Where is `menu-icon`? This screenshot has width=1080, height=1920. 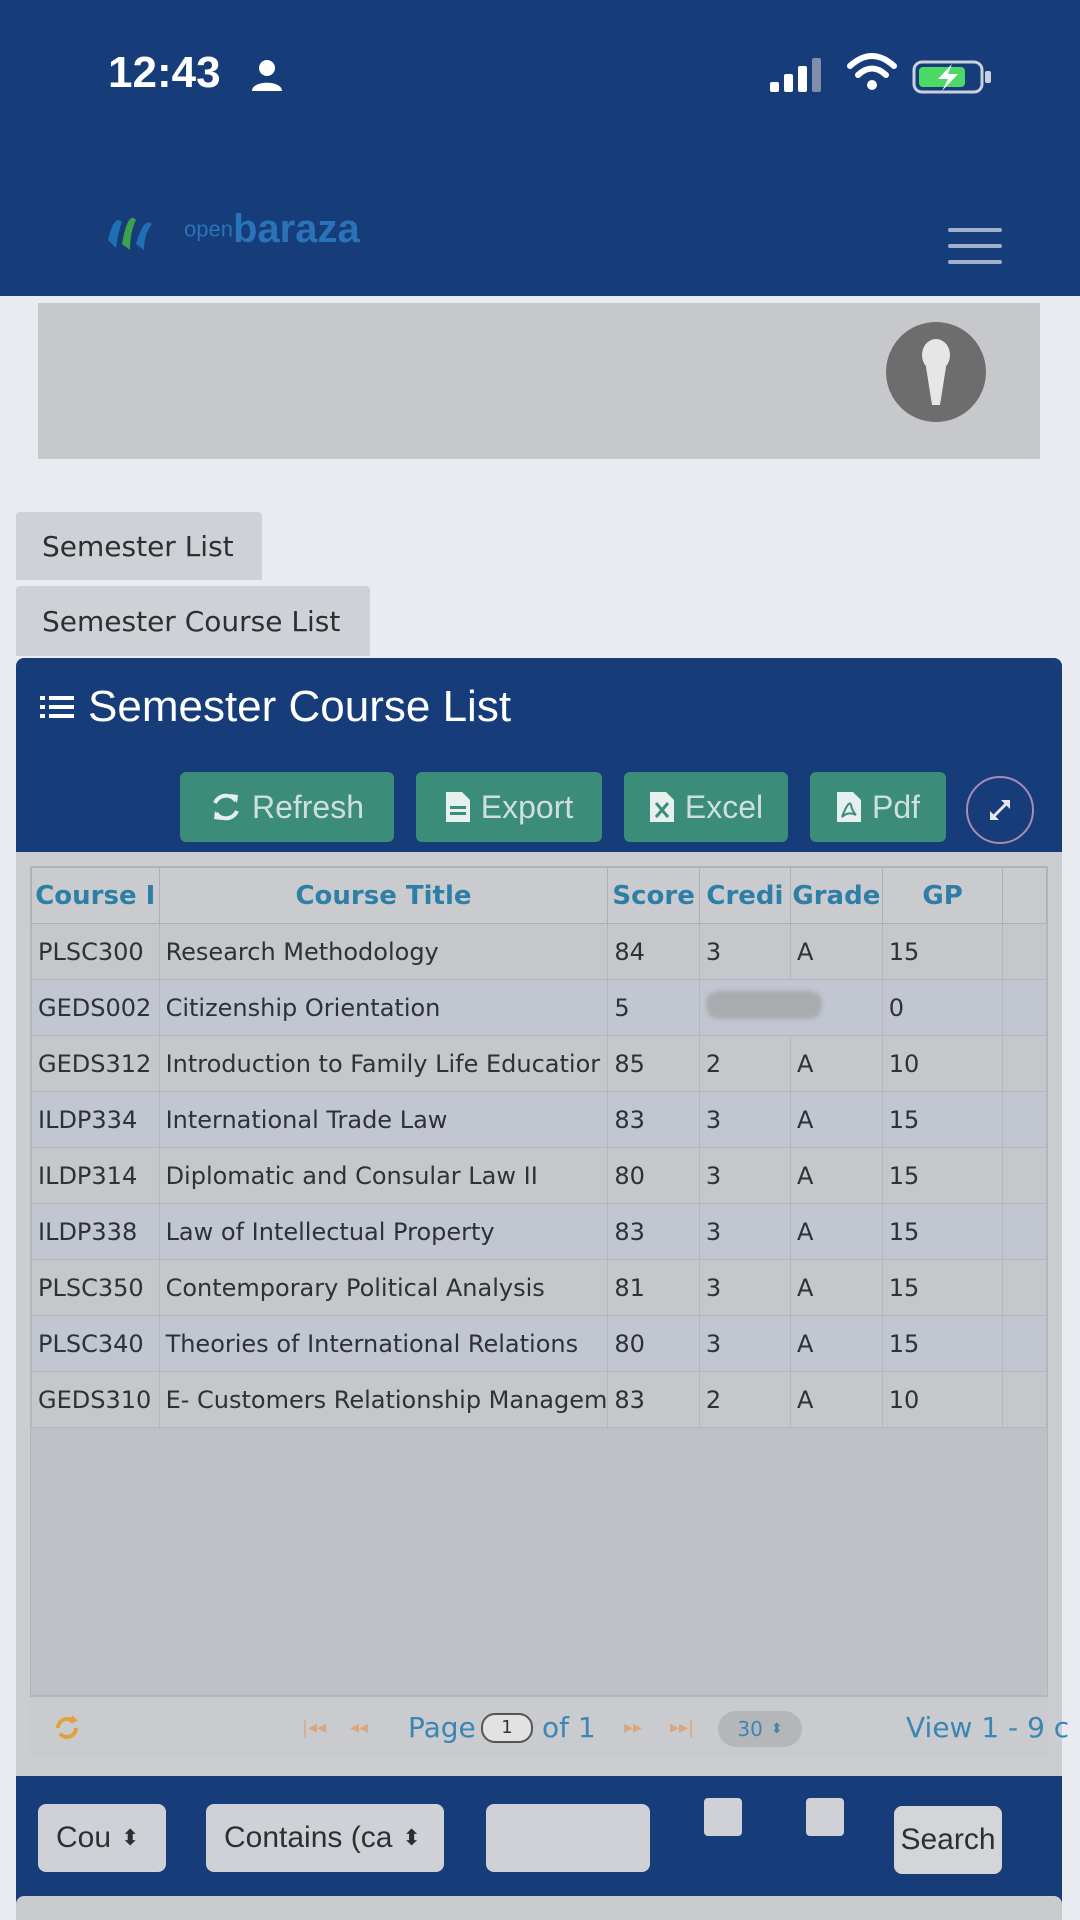
menu-icon is located at coordinates (975, 230).